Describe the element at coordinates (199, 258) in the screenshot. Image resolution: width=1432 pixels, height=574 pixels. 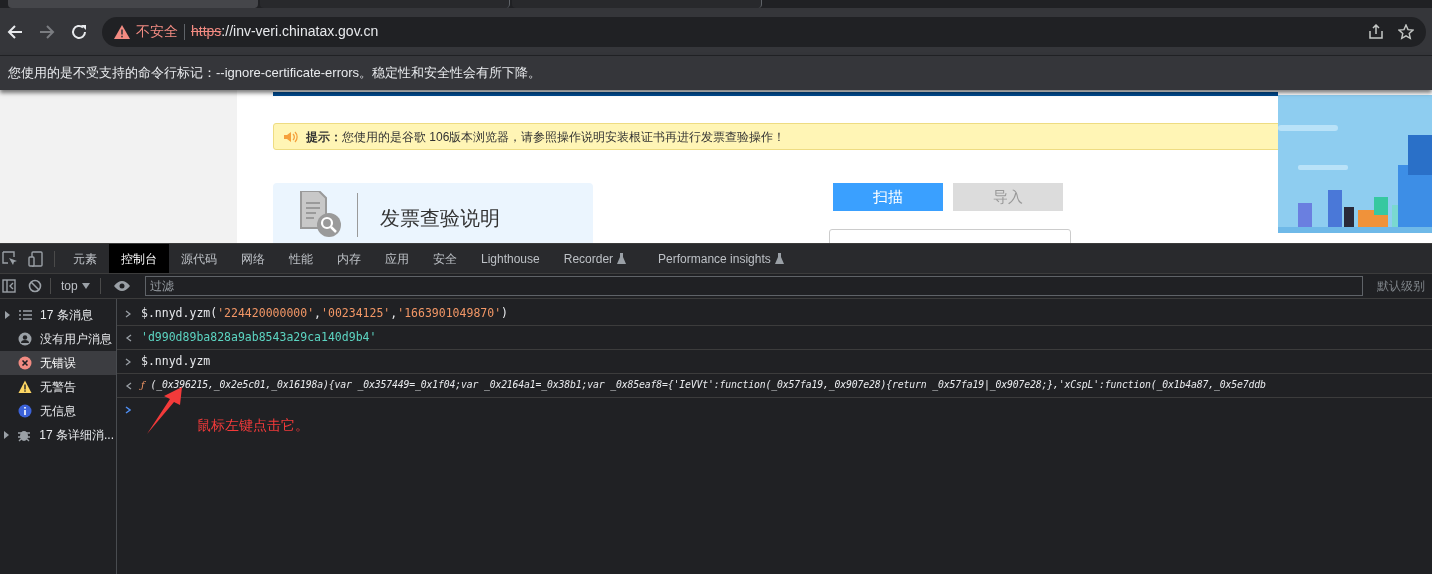
I see `devtools-tab: 源代码` at that location.